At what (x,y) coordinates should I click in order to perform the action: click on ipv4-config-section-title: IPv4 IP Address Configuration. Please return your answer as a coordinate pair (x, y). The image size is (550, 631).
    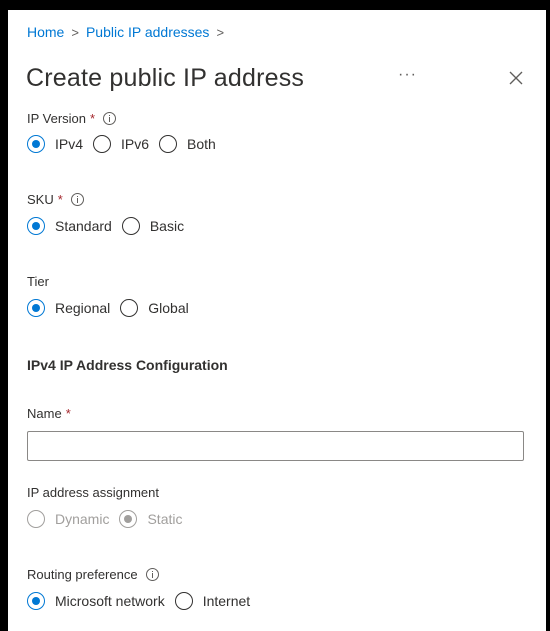
    Looking at the image, I should click on (127, 365).